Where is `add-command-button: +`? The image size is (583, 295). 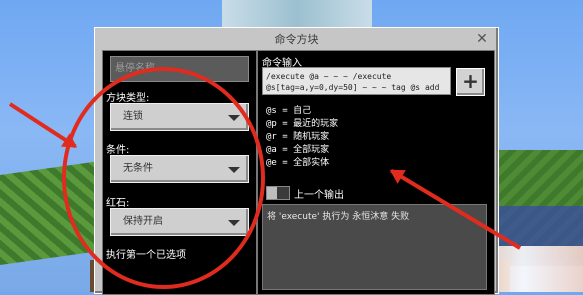 add-command-button: + is located at coordinates (470, 82).